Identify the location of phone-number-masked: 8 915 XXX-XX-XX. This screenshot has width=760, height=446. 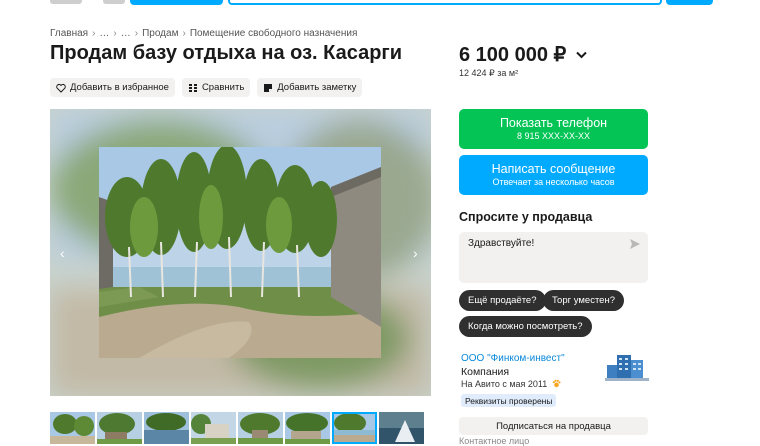
(553, 136).